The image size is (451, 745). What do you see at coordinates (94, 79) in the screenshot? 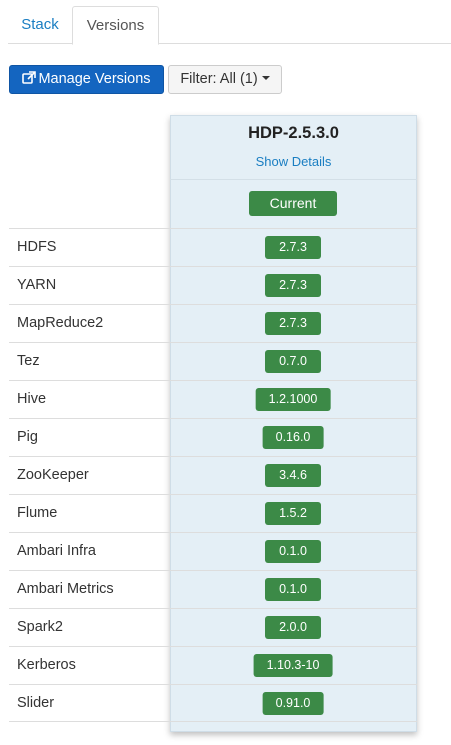
I see `manage-versions-label: Manage Versions` at bounding box center [94, 79].